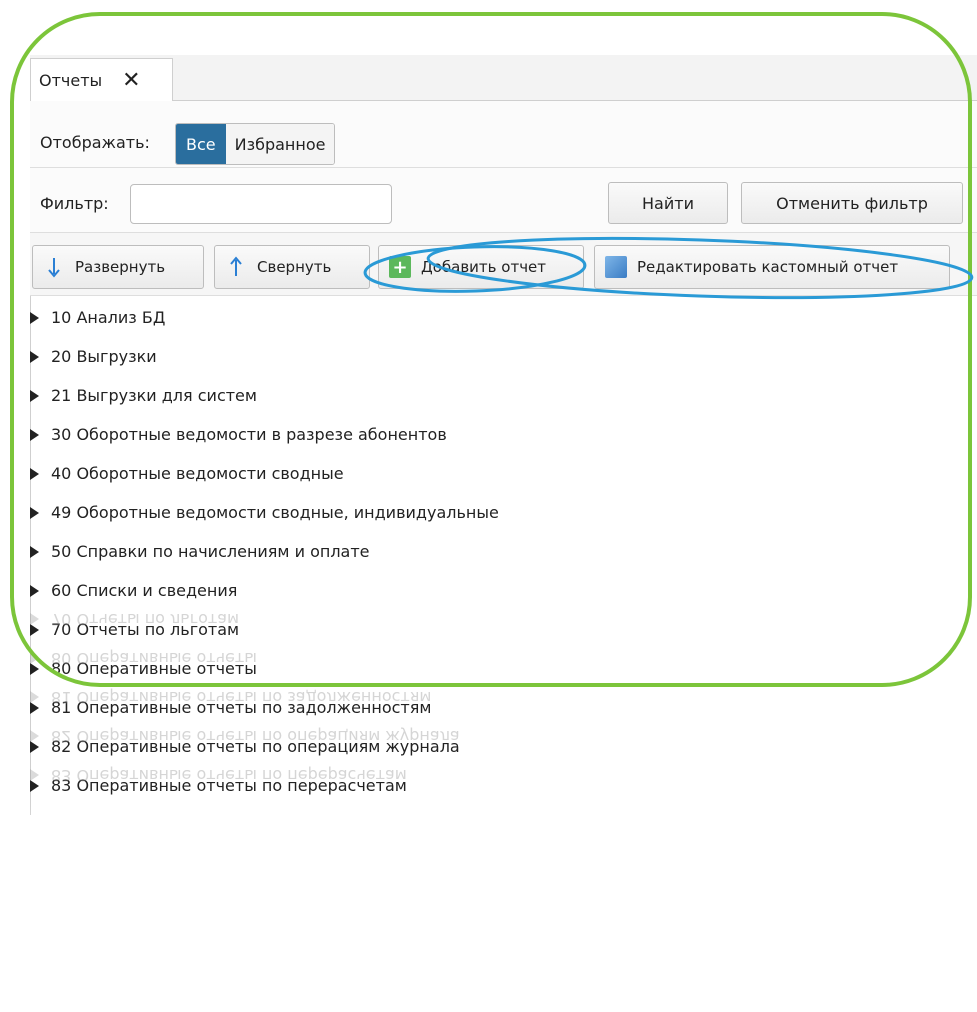  Describe the element at coordinates (852, 203) in the screenshot. I see `cancel-filter-button: Отменить фильтр` at that location.